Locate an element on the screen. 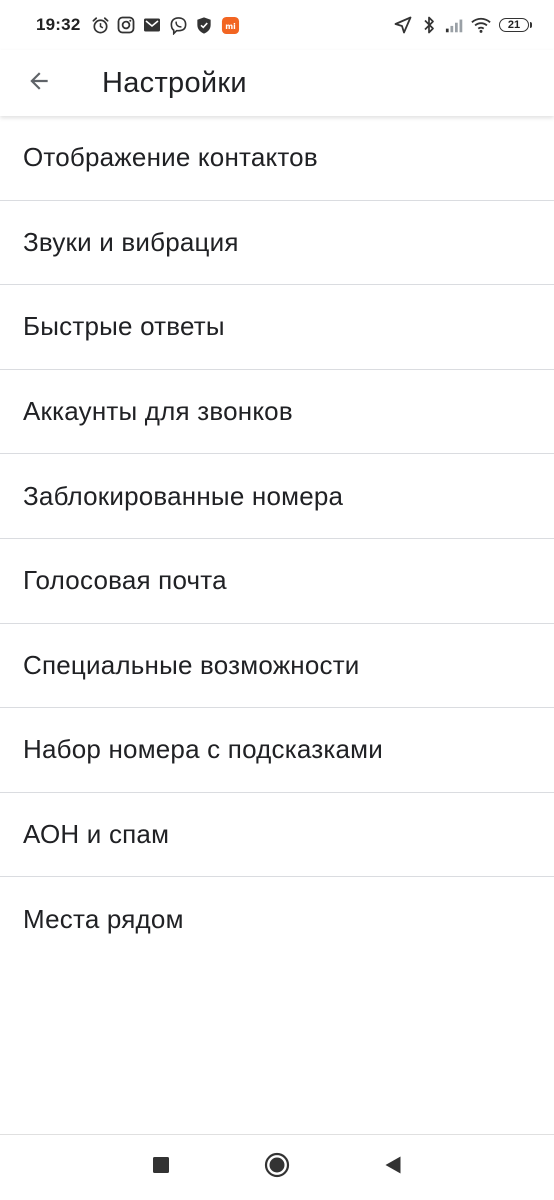 The width and height of the screenshot is (554, 1200). status-right: 21 is located at coordinates (459, 25).